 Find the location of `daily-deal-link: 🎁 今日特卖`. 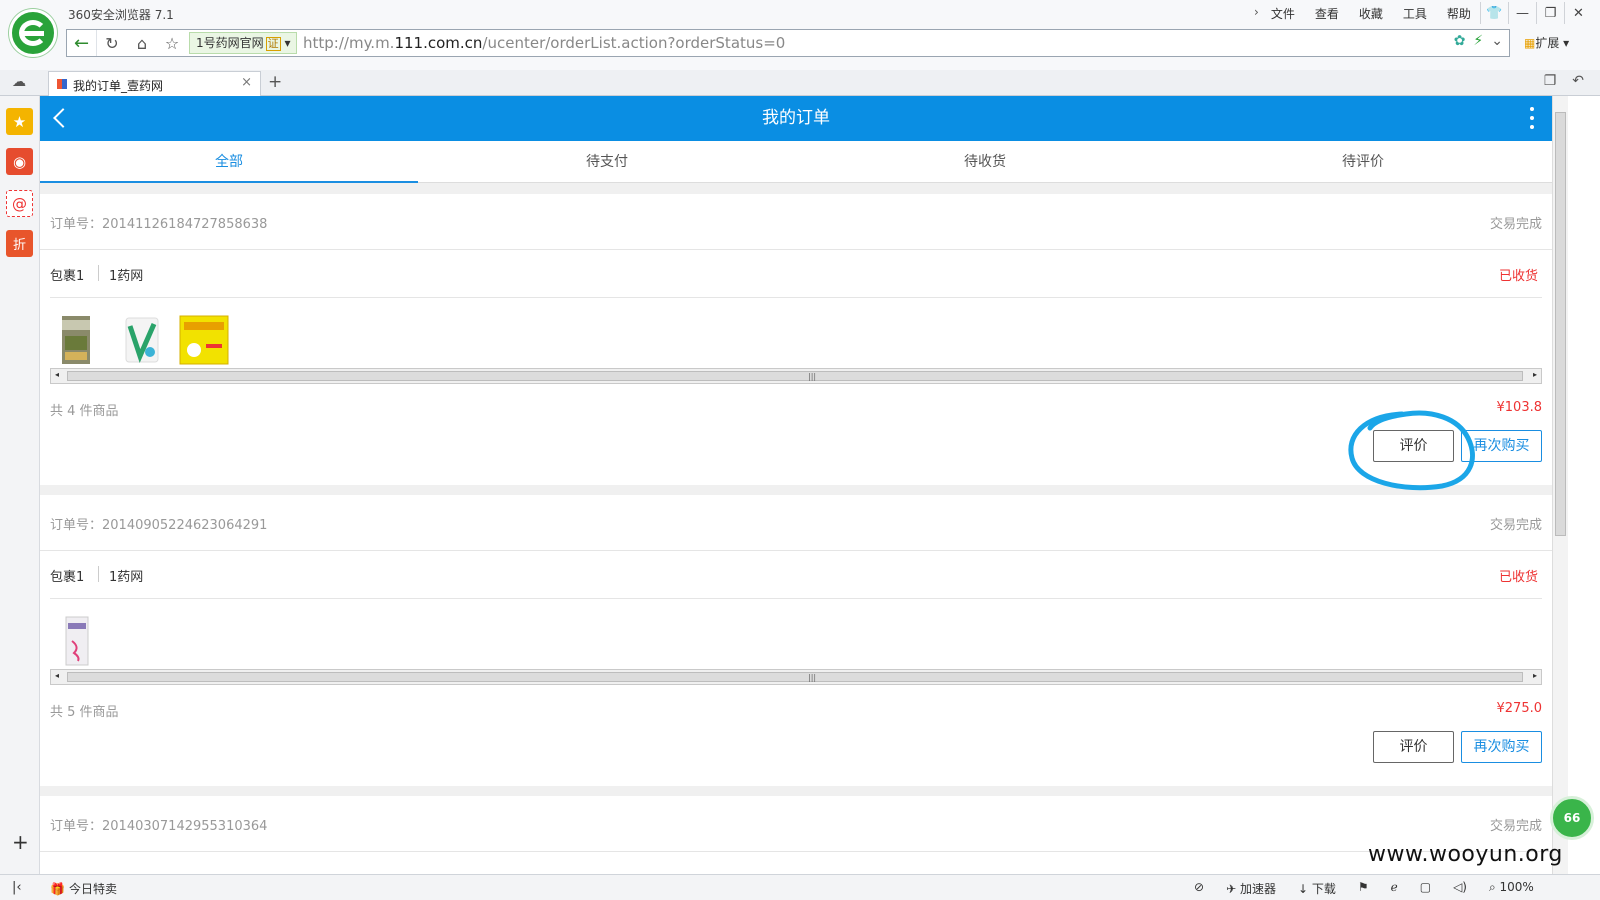

daily-deal-link: 🎁 今日特卖 is located at coordinates (83, 888).